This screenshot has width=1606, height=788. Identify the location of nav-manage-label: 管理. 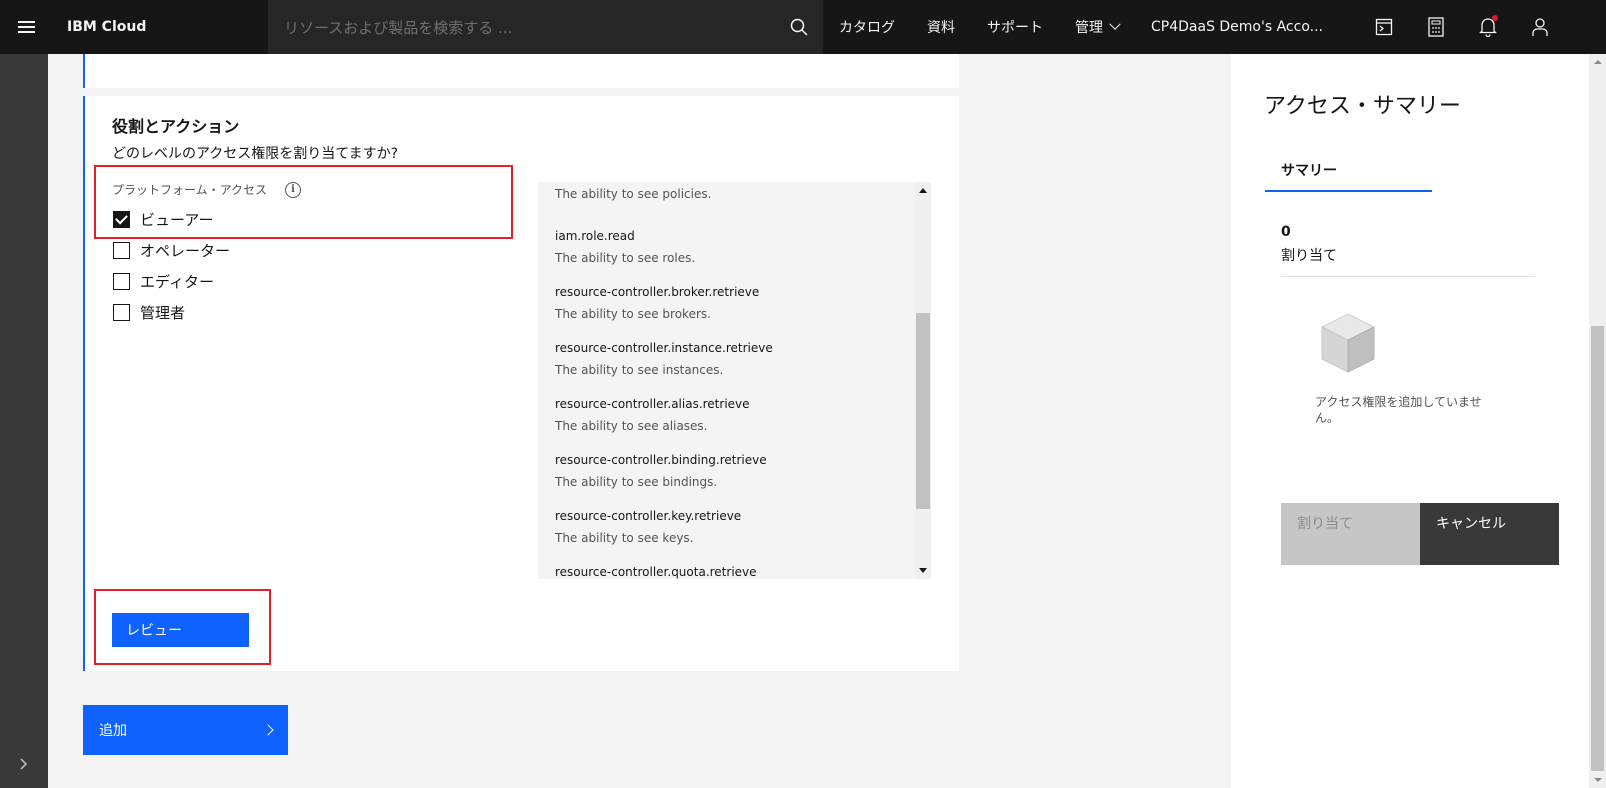
(1089, 28).